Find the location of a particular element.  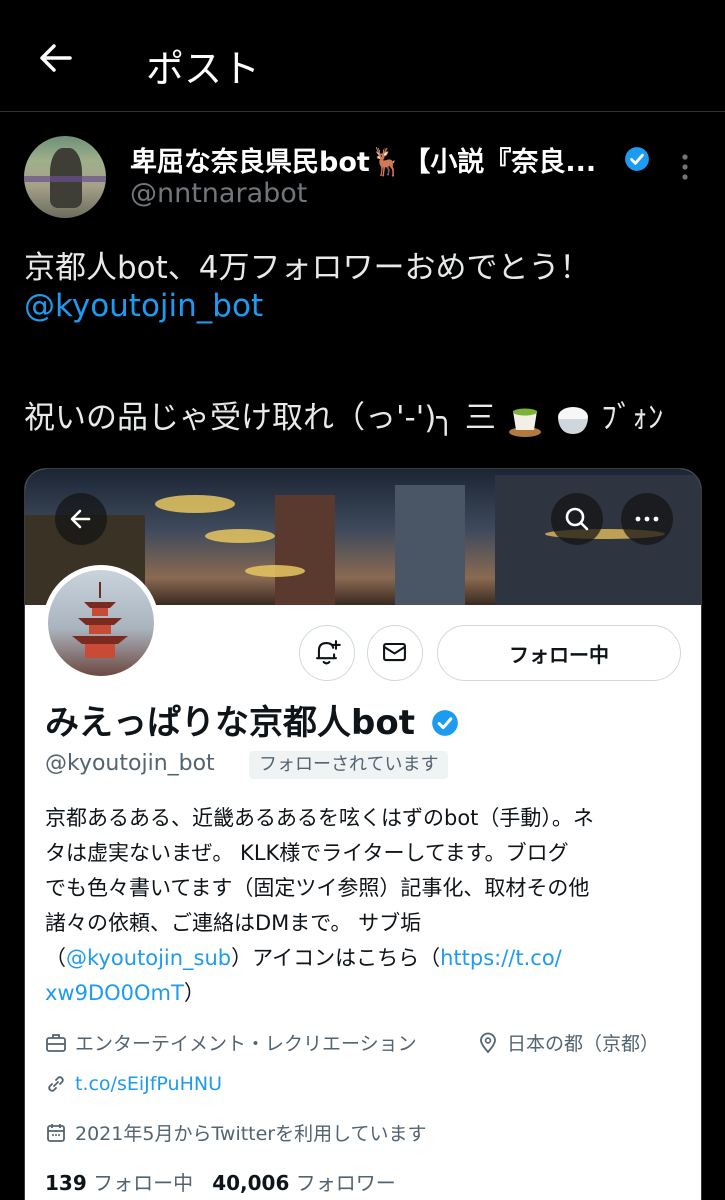

follow-counts: 139 フォロー中 40,006 フォロワー is located at coordinates (220, 1181).